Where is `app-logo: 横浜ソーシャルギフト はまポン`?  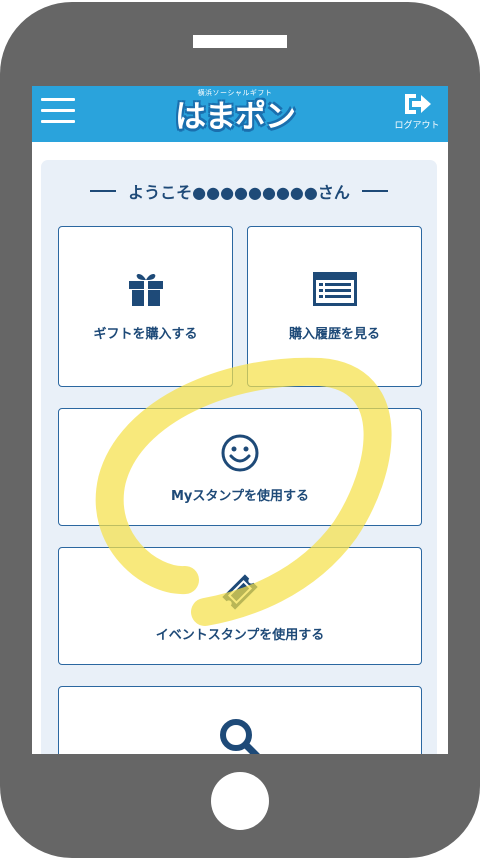
app-logo: 横浜ソーシャルギフト はまポン is located at coordinates (235, 114).